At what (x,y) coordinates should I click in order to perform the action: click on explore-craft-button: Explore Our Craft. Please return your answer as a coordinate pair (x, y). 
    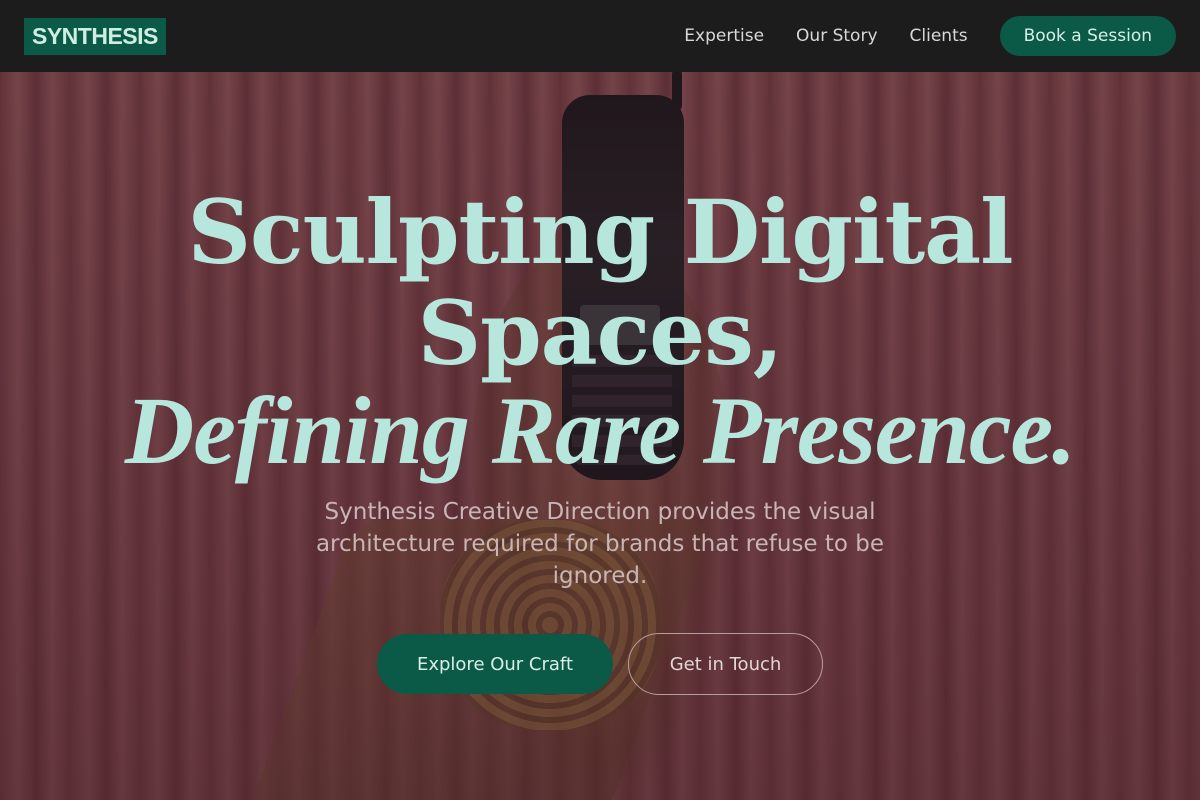
    Looking at the image, I should click on (495, 664).